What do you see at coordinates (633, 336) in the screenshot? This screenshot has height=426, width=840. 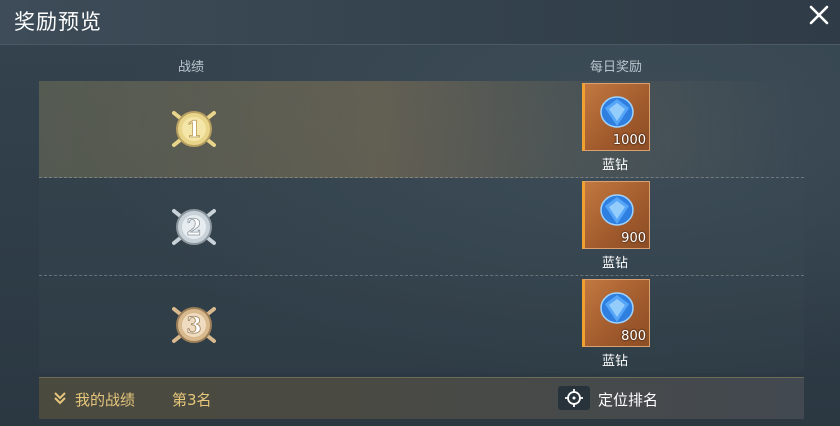 I see `reward-amount: 800` at bounding box center [633, 336].